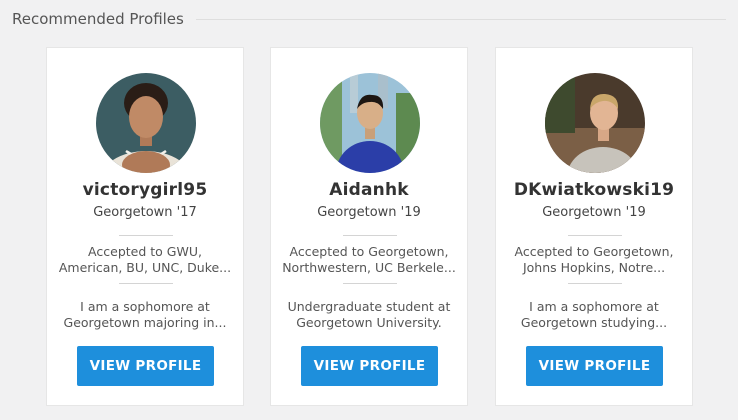  Describe the element at coordinates (98, 19) in the screenshot. I see `section-title: Recommended Profiles` at that location.